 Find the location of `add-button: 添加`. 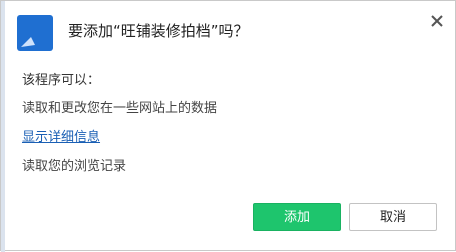

add-button: 添加 is located at coordinates (297, 217).